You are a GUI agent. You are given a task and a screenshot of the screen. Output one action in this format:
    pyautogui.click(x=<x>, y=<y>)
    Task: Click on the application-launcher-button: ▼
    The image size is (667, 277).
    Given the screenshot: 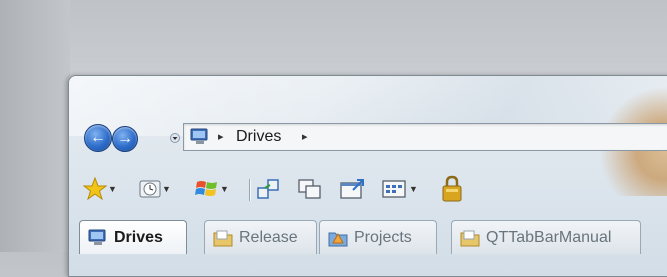 What is the action you would take?
    pyautogui.click(x=212, y=189)
    